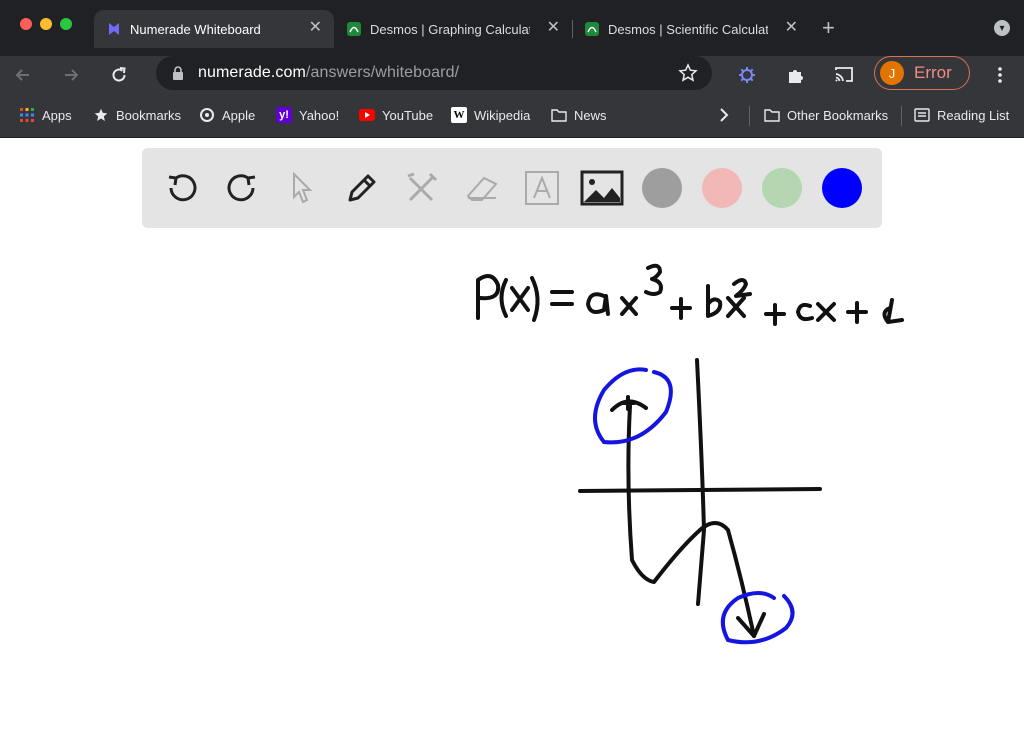 The image size is (1024, 732). What do you see at coordinates (933, 72) in the screenshot?
I see `profile-status-label: Error` at bounding box center [933, 72].